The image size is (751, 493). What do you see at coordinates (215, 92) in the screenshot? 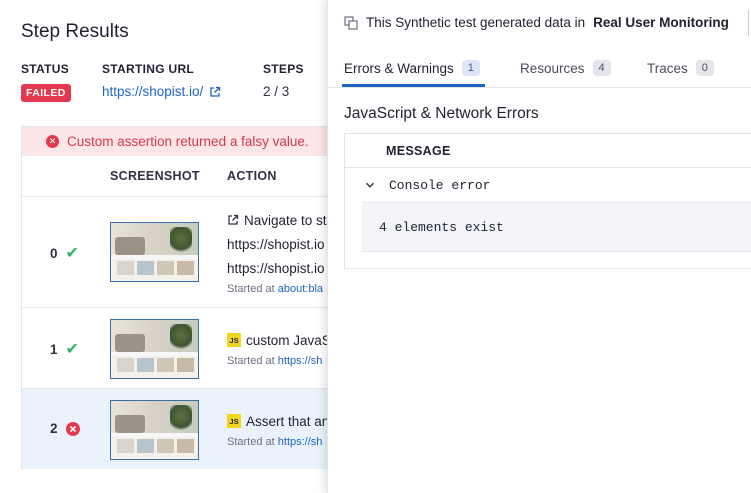
I see `external-link-icon` at bounding box center [215, 92].